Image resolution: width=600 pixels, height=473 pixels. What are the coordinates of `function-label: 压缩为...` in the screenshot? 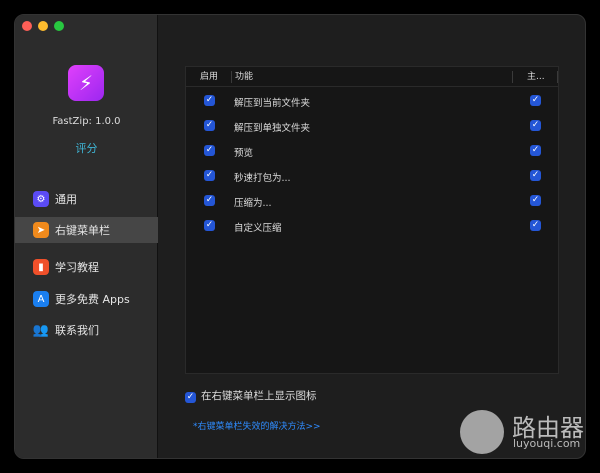 It's located at (253, 203).